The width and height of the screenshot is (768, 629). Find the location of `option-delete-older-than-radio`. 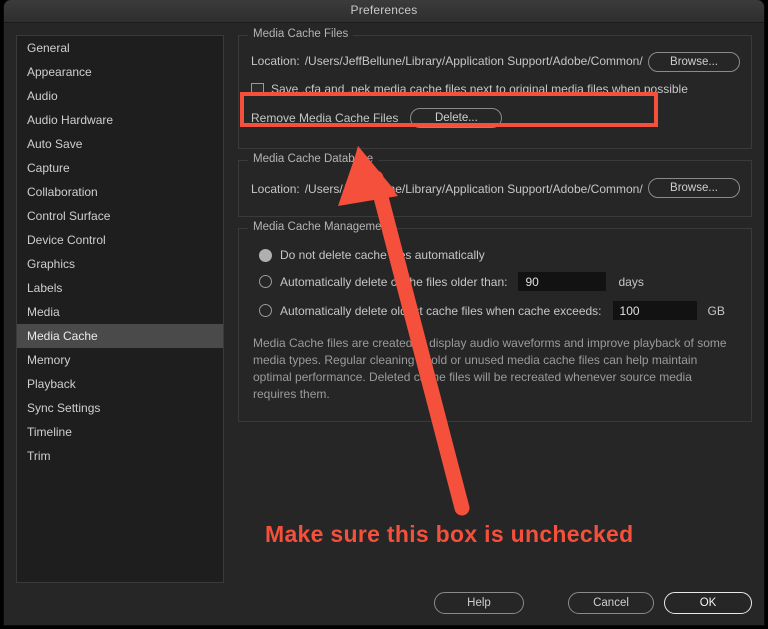

option-delete-older-than-radio is located at coordinates (265, 281).